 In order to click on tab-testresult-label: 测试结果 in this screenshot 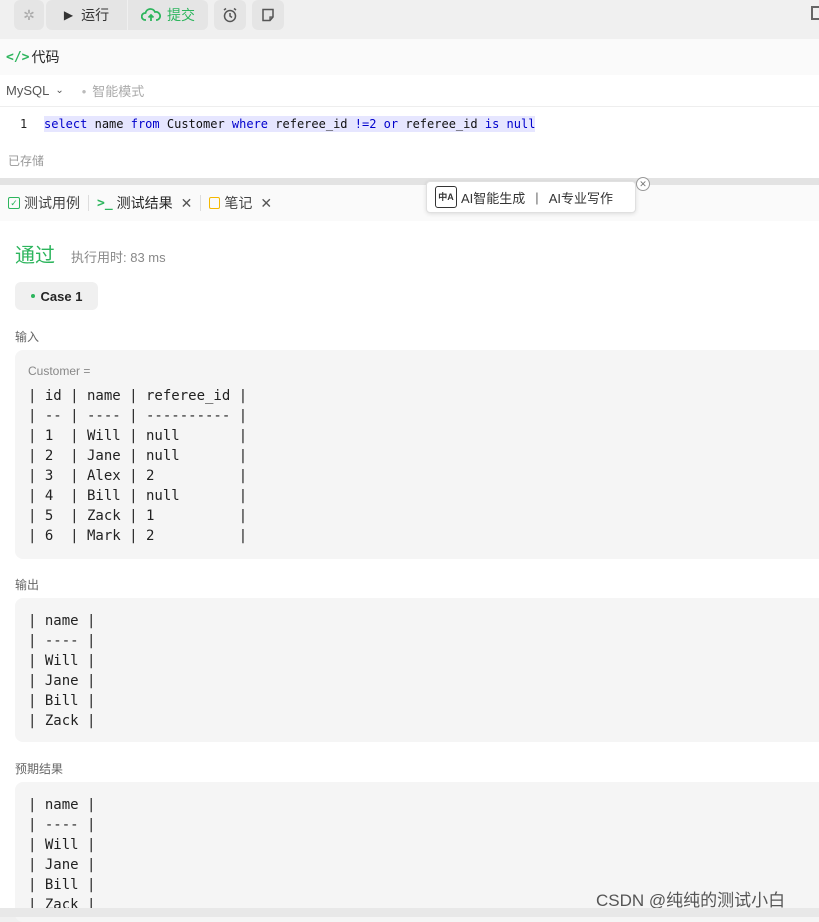, I will do `click(144, 203)`.